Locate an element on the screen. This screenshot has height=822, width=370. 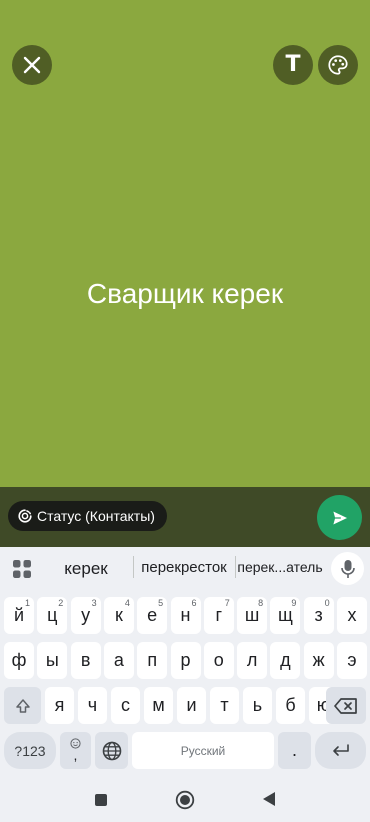
key-label: э is located at coordinates (352, 660).